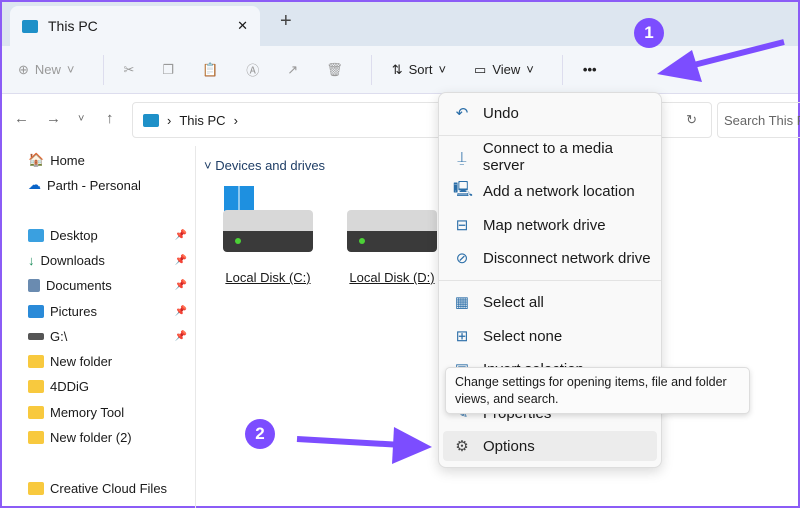 The width and height of the screenshot is (800, 510). I want to click on arrow-1-head, so click(679, 66).